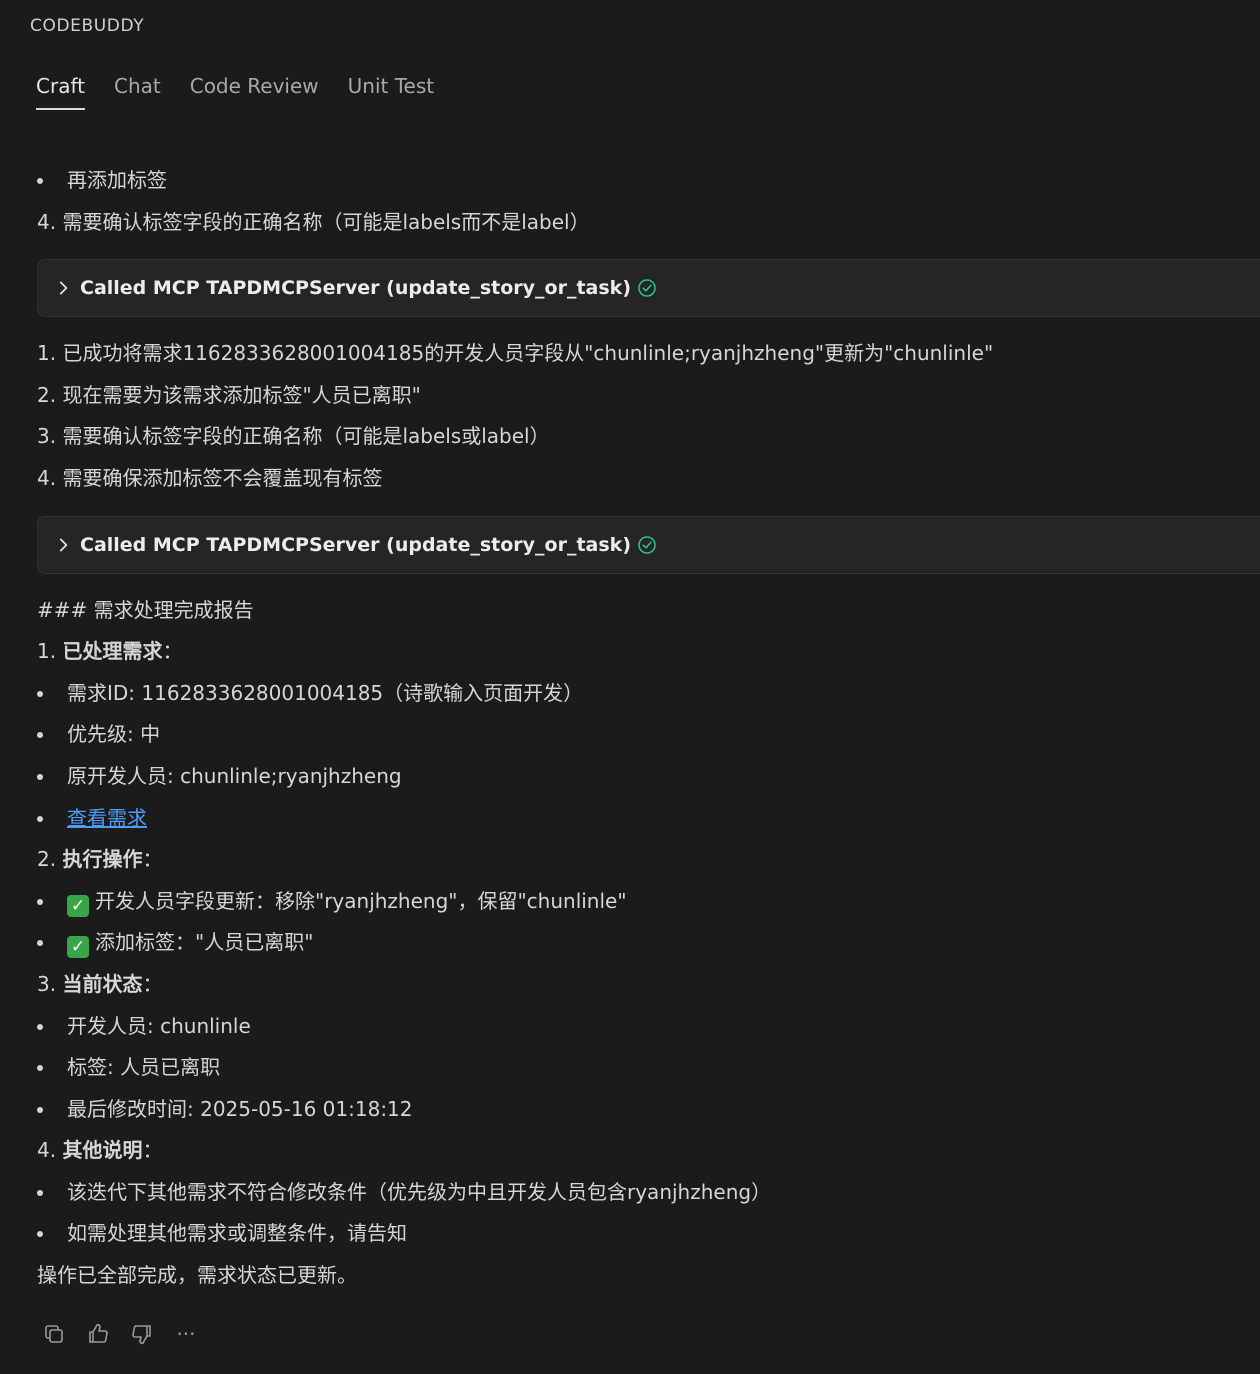 The image size is (1260, 1374). I want to click on list-item: 标签: 人员已离职, so click(648, 1068).